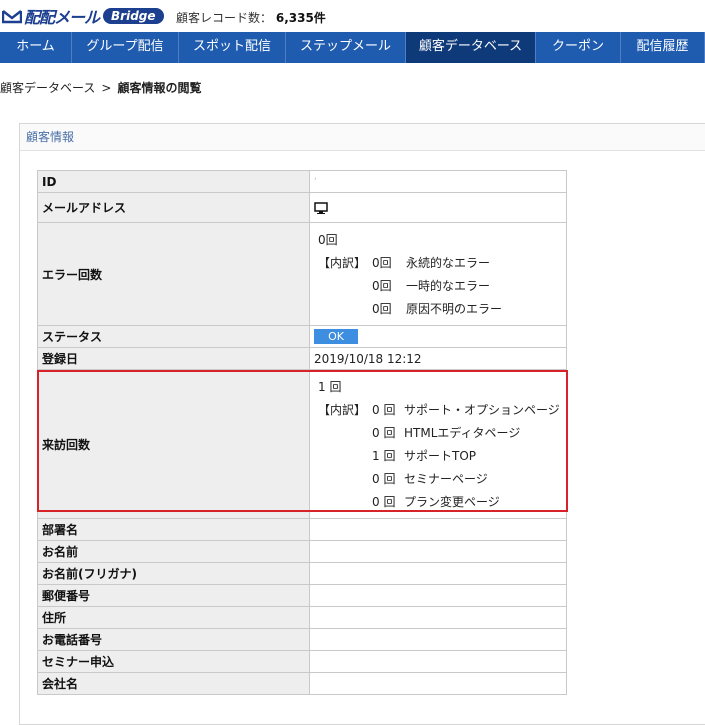 The image size is (705, 725). I want to click on table-row: 郵便番号, so click(302, 595).